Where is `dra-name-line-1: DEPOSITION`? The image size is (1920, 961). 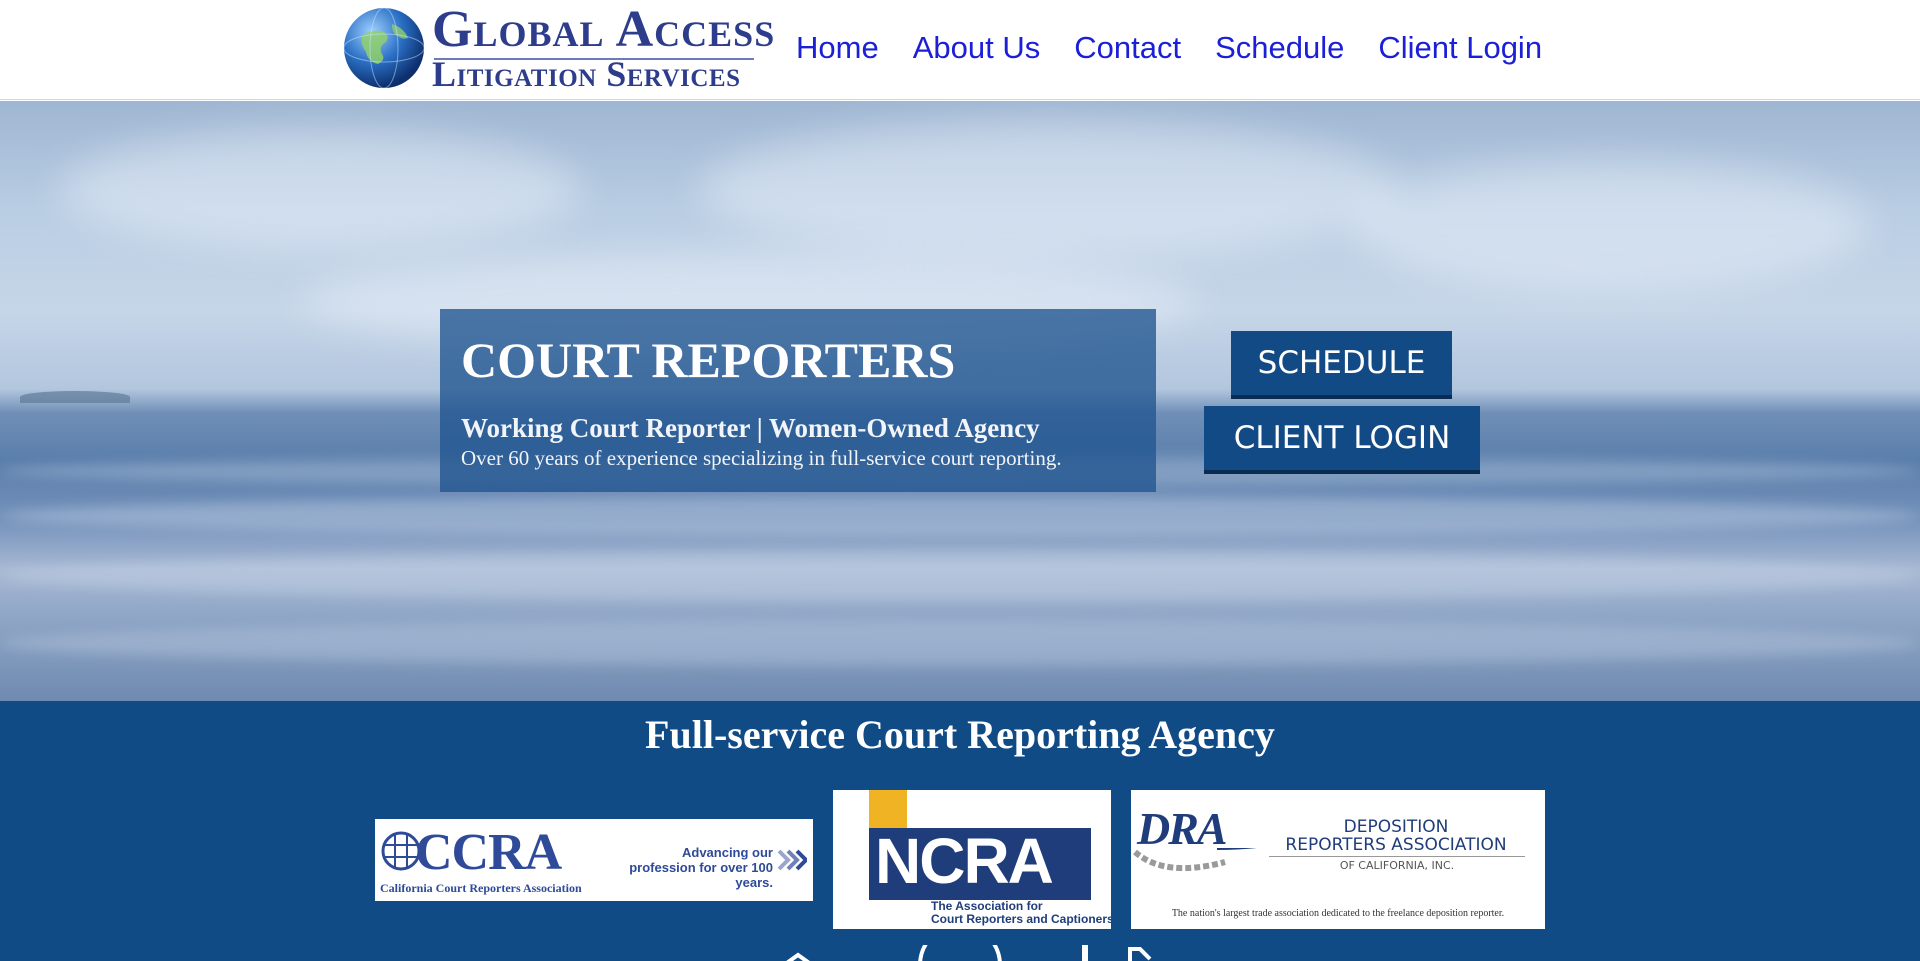 dra-name-line-1: DEPOSITION is located at coordinates (1396, 827).